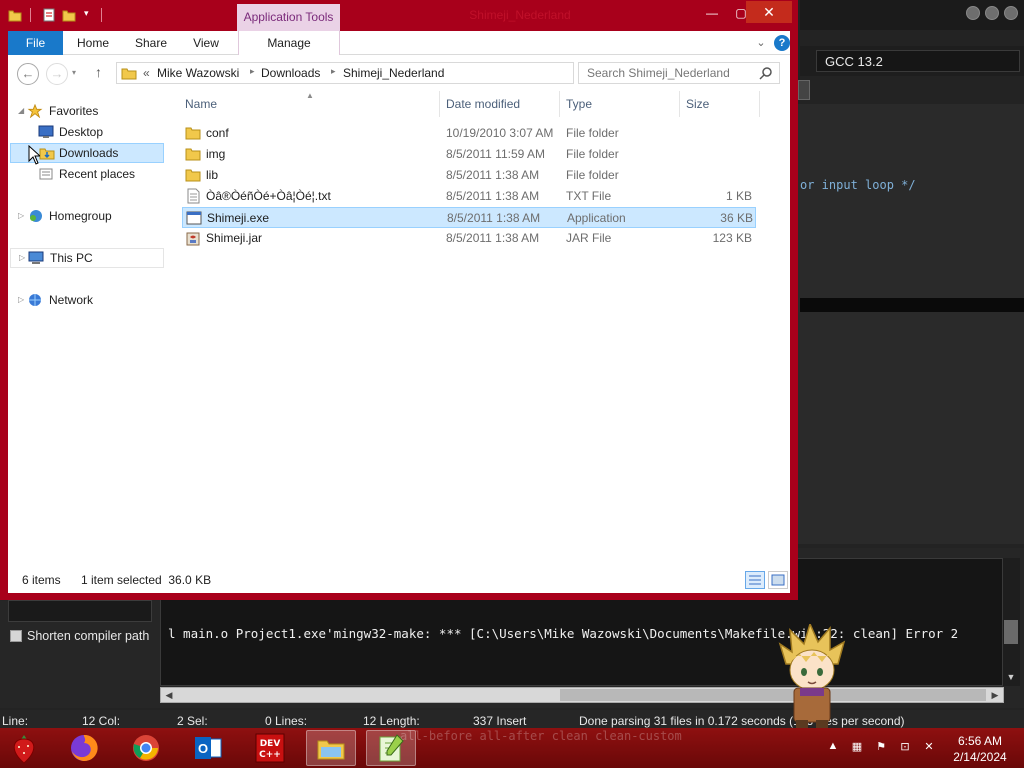 The height and width of the screenshot is (768, 1024). I want to click on nav-desktop: Desktop, so click(86, 132).